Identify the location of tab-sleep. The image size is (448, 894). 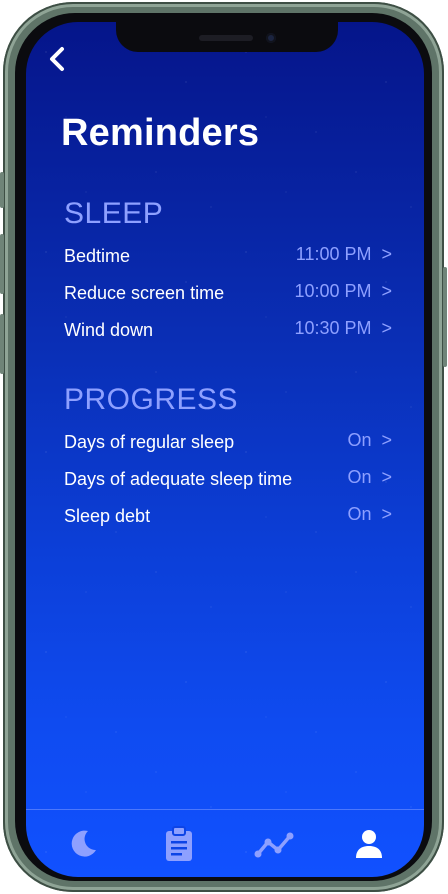
(83, 844).